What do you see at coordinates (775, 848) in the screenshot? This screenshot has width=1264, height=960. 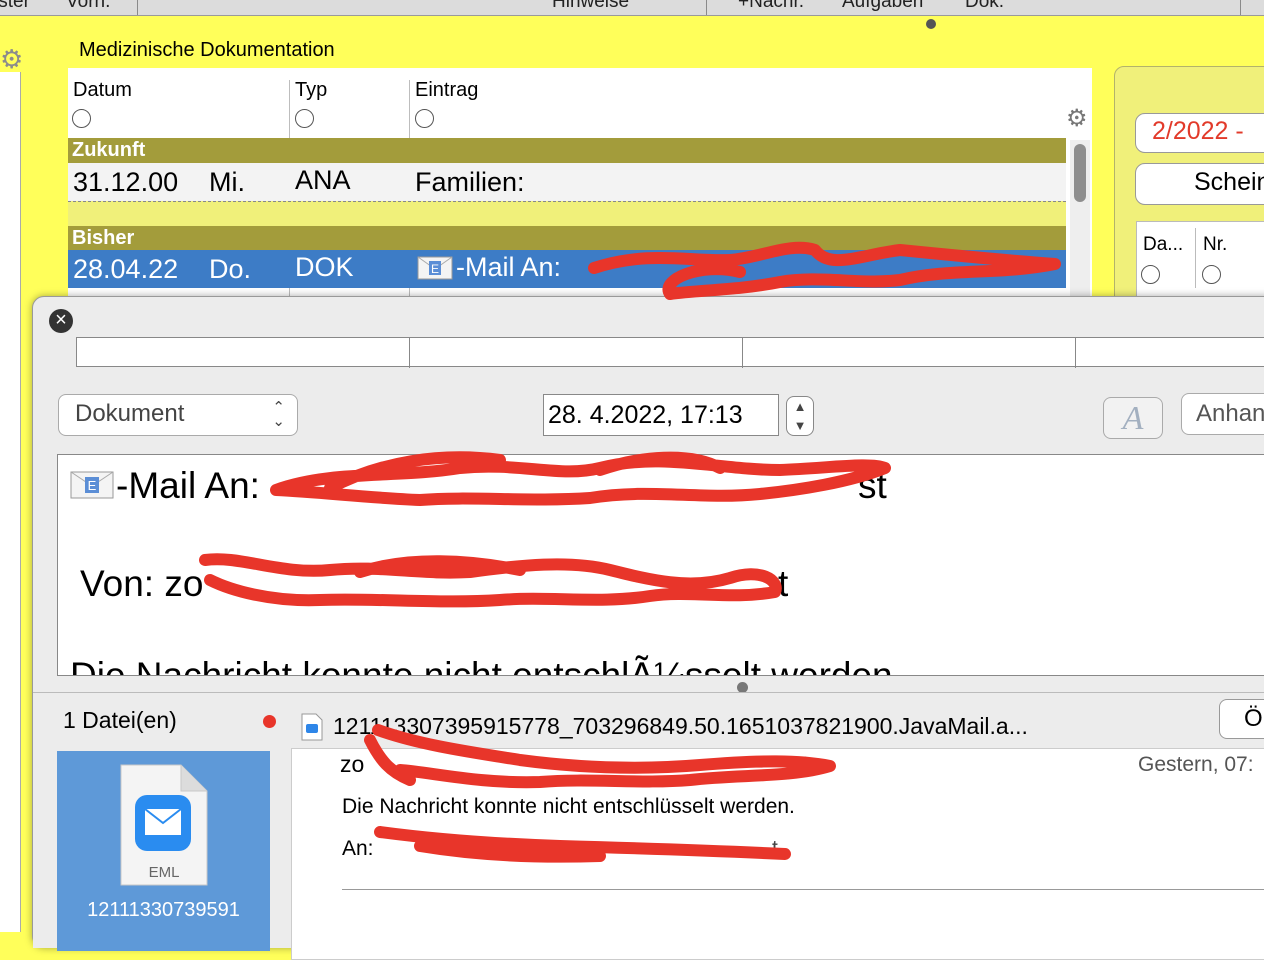 I see `preview-to-tail: t` at bounding box center [775, 848].